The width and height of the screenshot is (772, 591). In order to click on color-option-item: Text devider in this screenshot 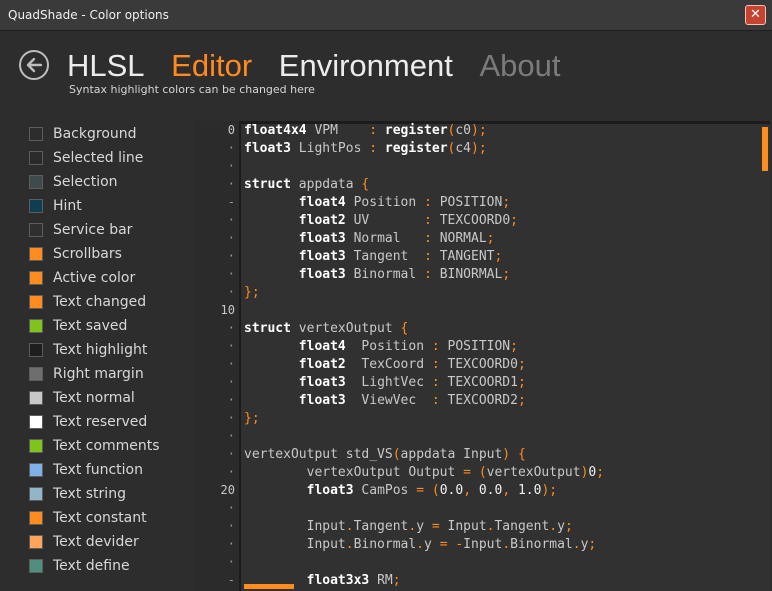, I will do `click(109, 542)`.